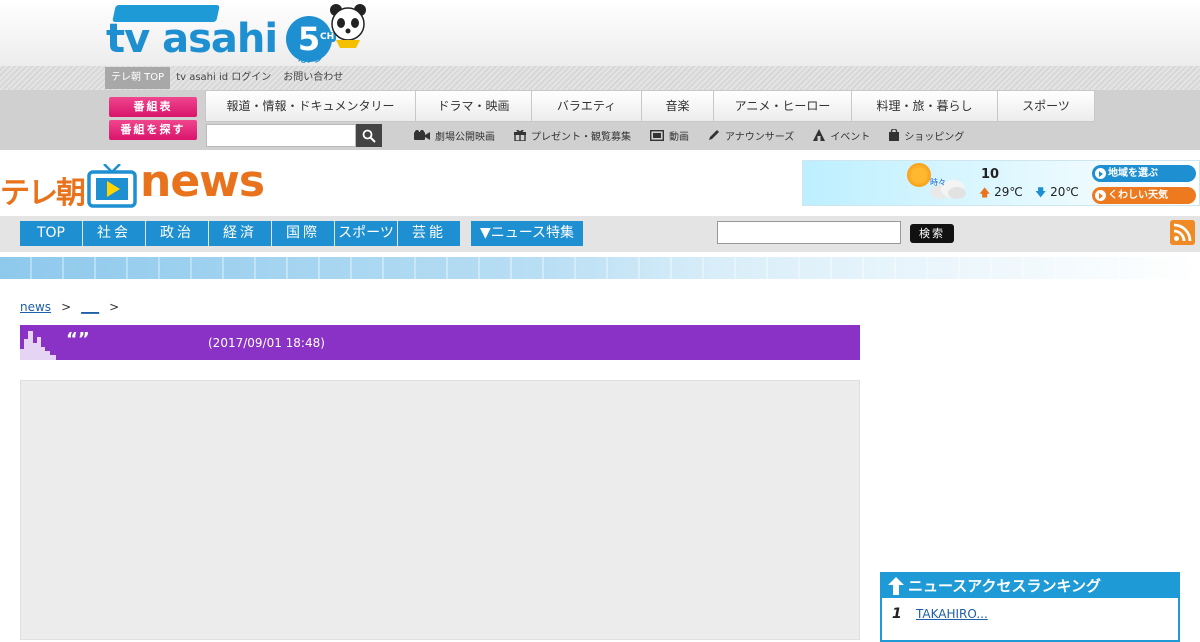 The width and height of the screenshot is (1200, 642). I want to click on article-title: “”, so click(78, 339).